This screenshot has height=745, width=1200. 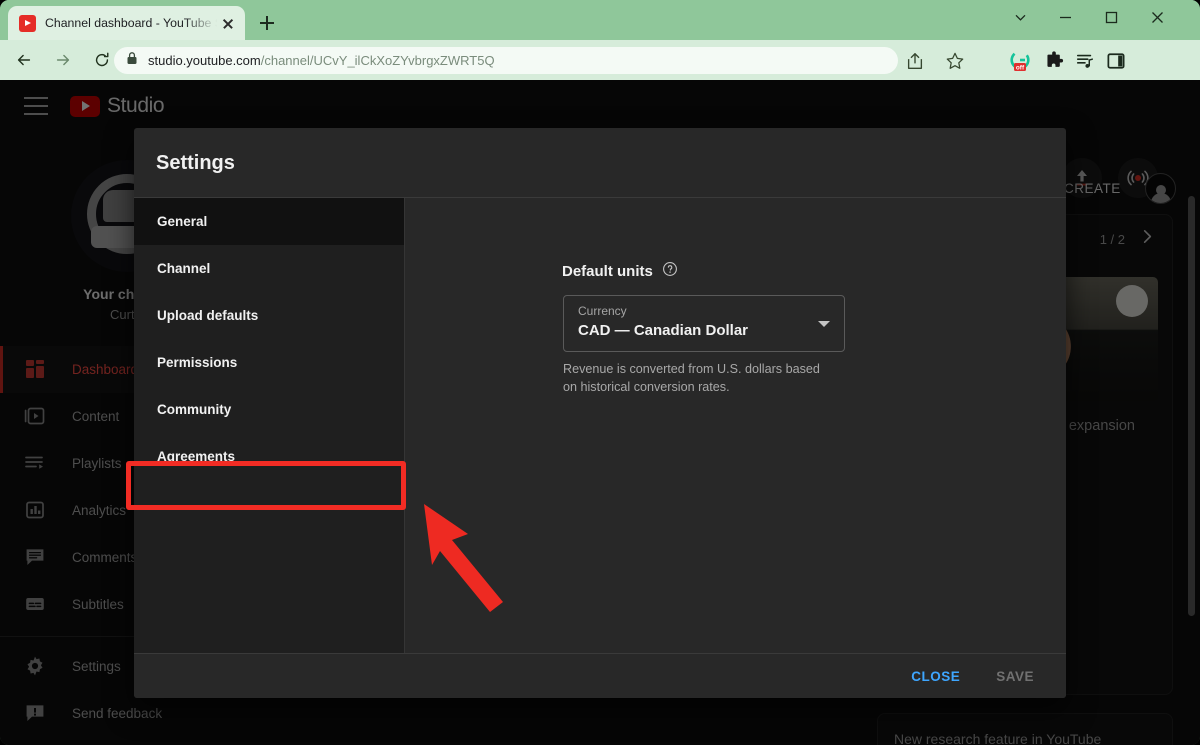 I want to click on save-button: SAVE, so click(x=1015, y=676).